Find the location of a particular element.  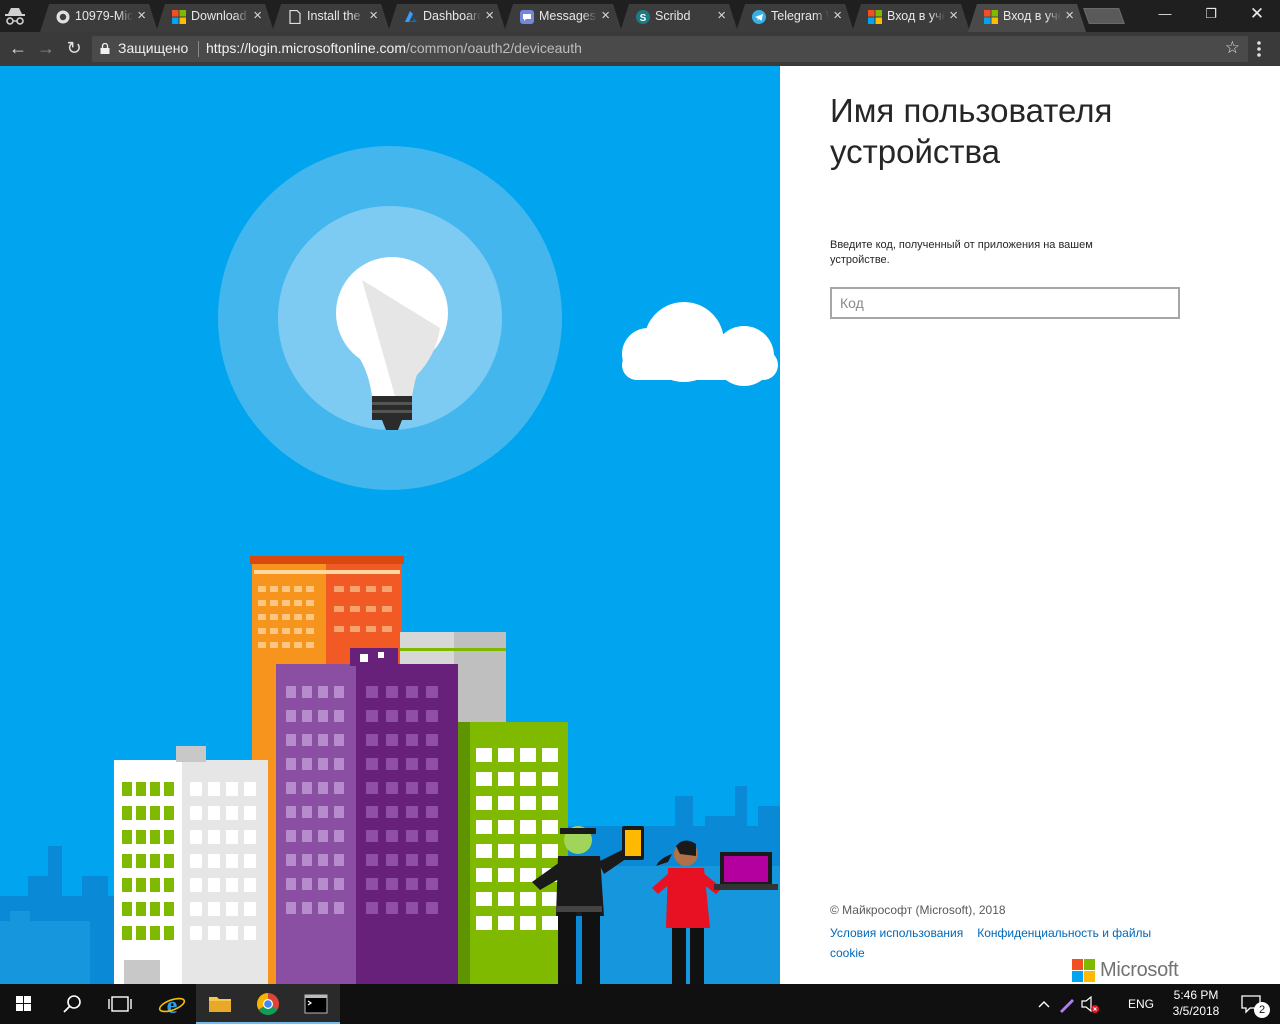

chrome-icon is located at coordinates (268, 1004).